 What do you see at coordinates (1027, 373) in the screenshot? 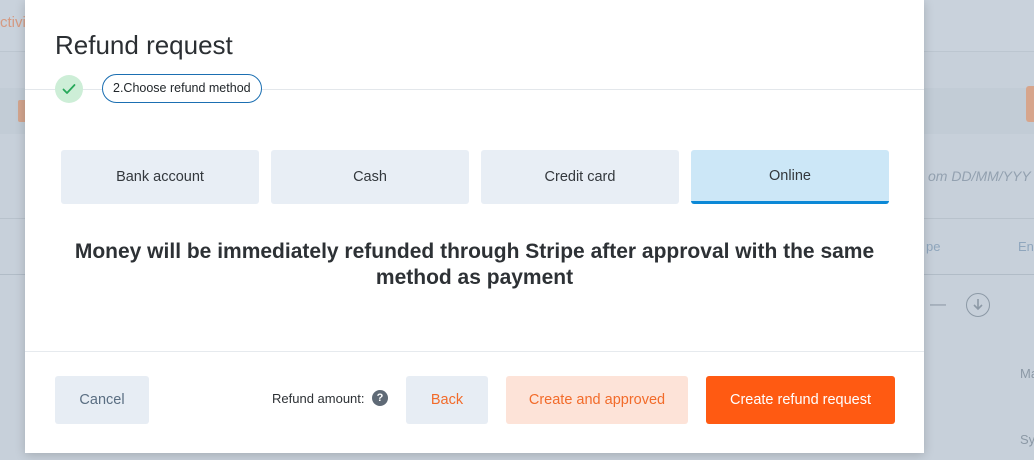
I see `background-row-text: Ma` at bounding box center [1027, 373].